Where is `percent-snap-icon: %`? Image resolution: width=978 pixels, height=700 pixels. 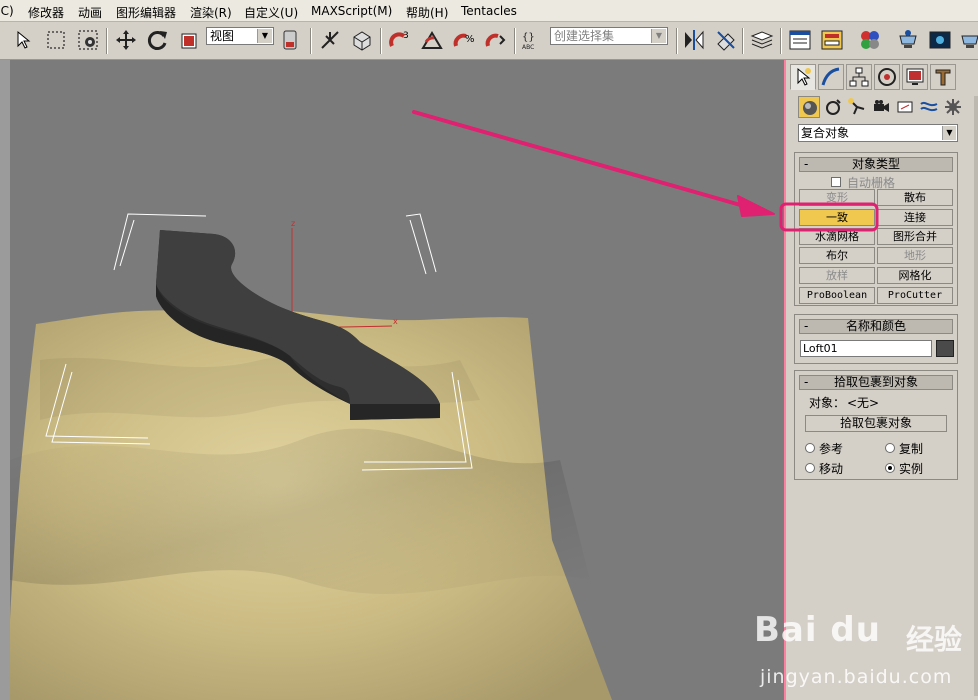 percent-snap-icon: % is located at coordinates (464, 40).